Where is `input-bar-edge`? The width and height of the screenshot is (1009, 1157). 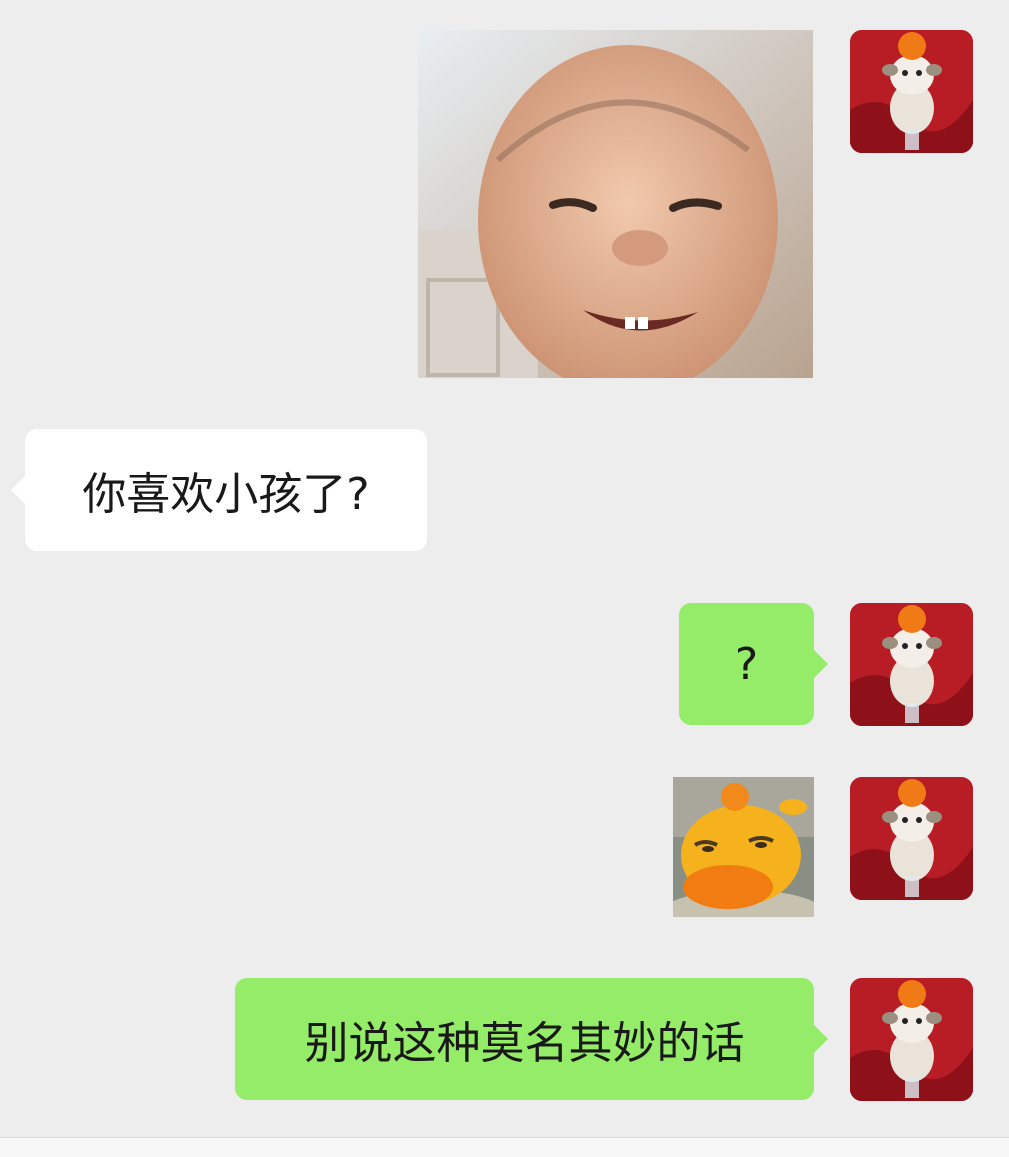
input-bar-edge is located at coordinates (504, 1147).